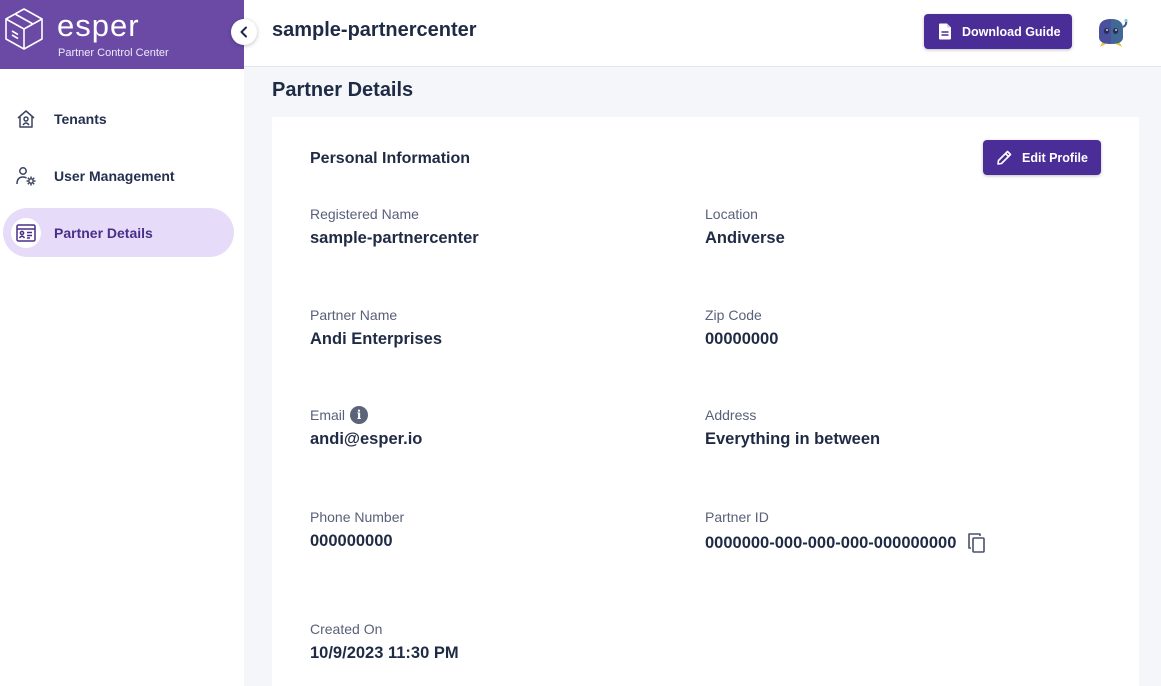 The image size is (1161, 686). I want to click on edit-profile-button: Edit Profile, so click(1042, 157).